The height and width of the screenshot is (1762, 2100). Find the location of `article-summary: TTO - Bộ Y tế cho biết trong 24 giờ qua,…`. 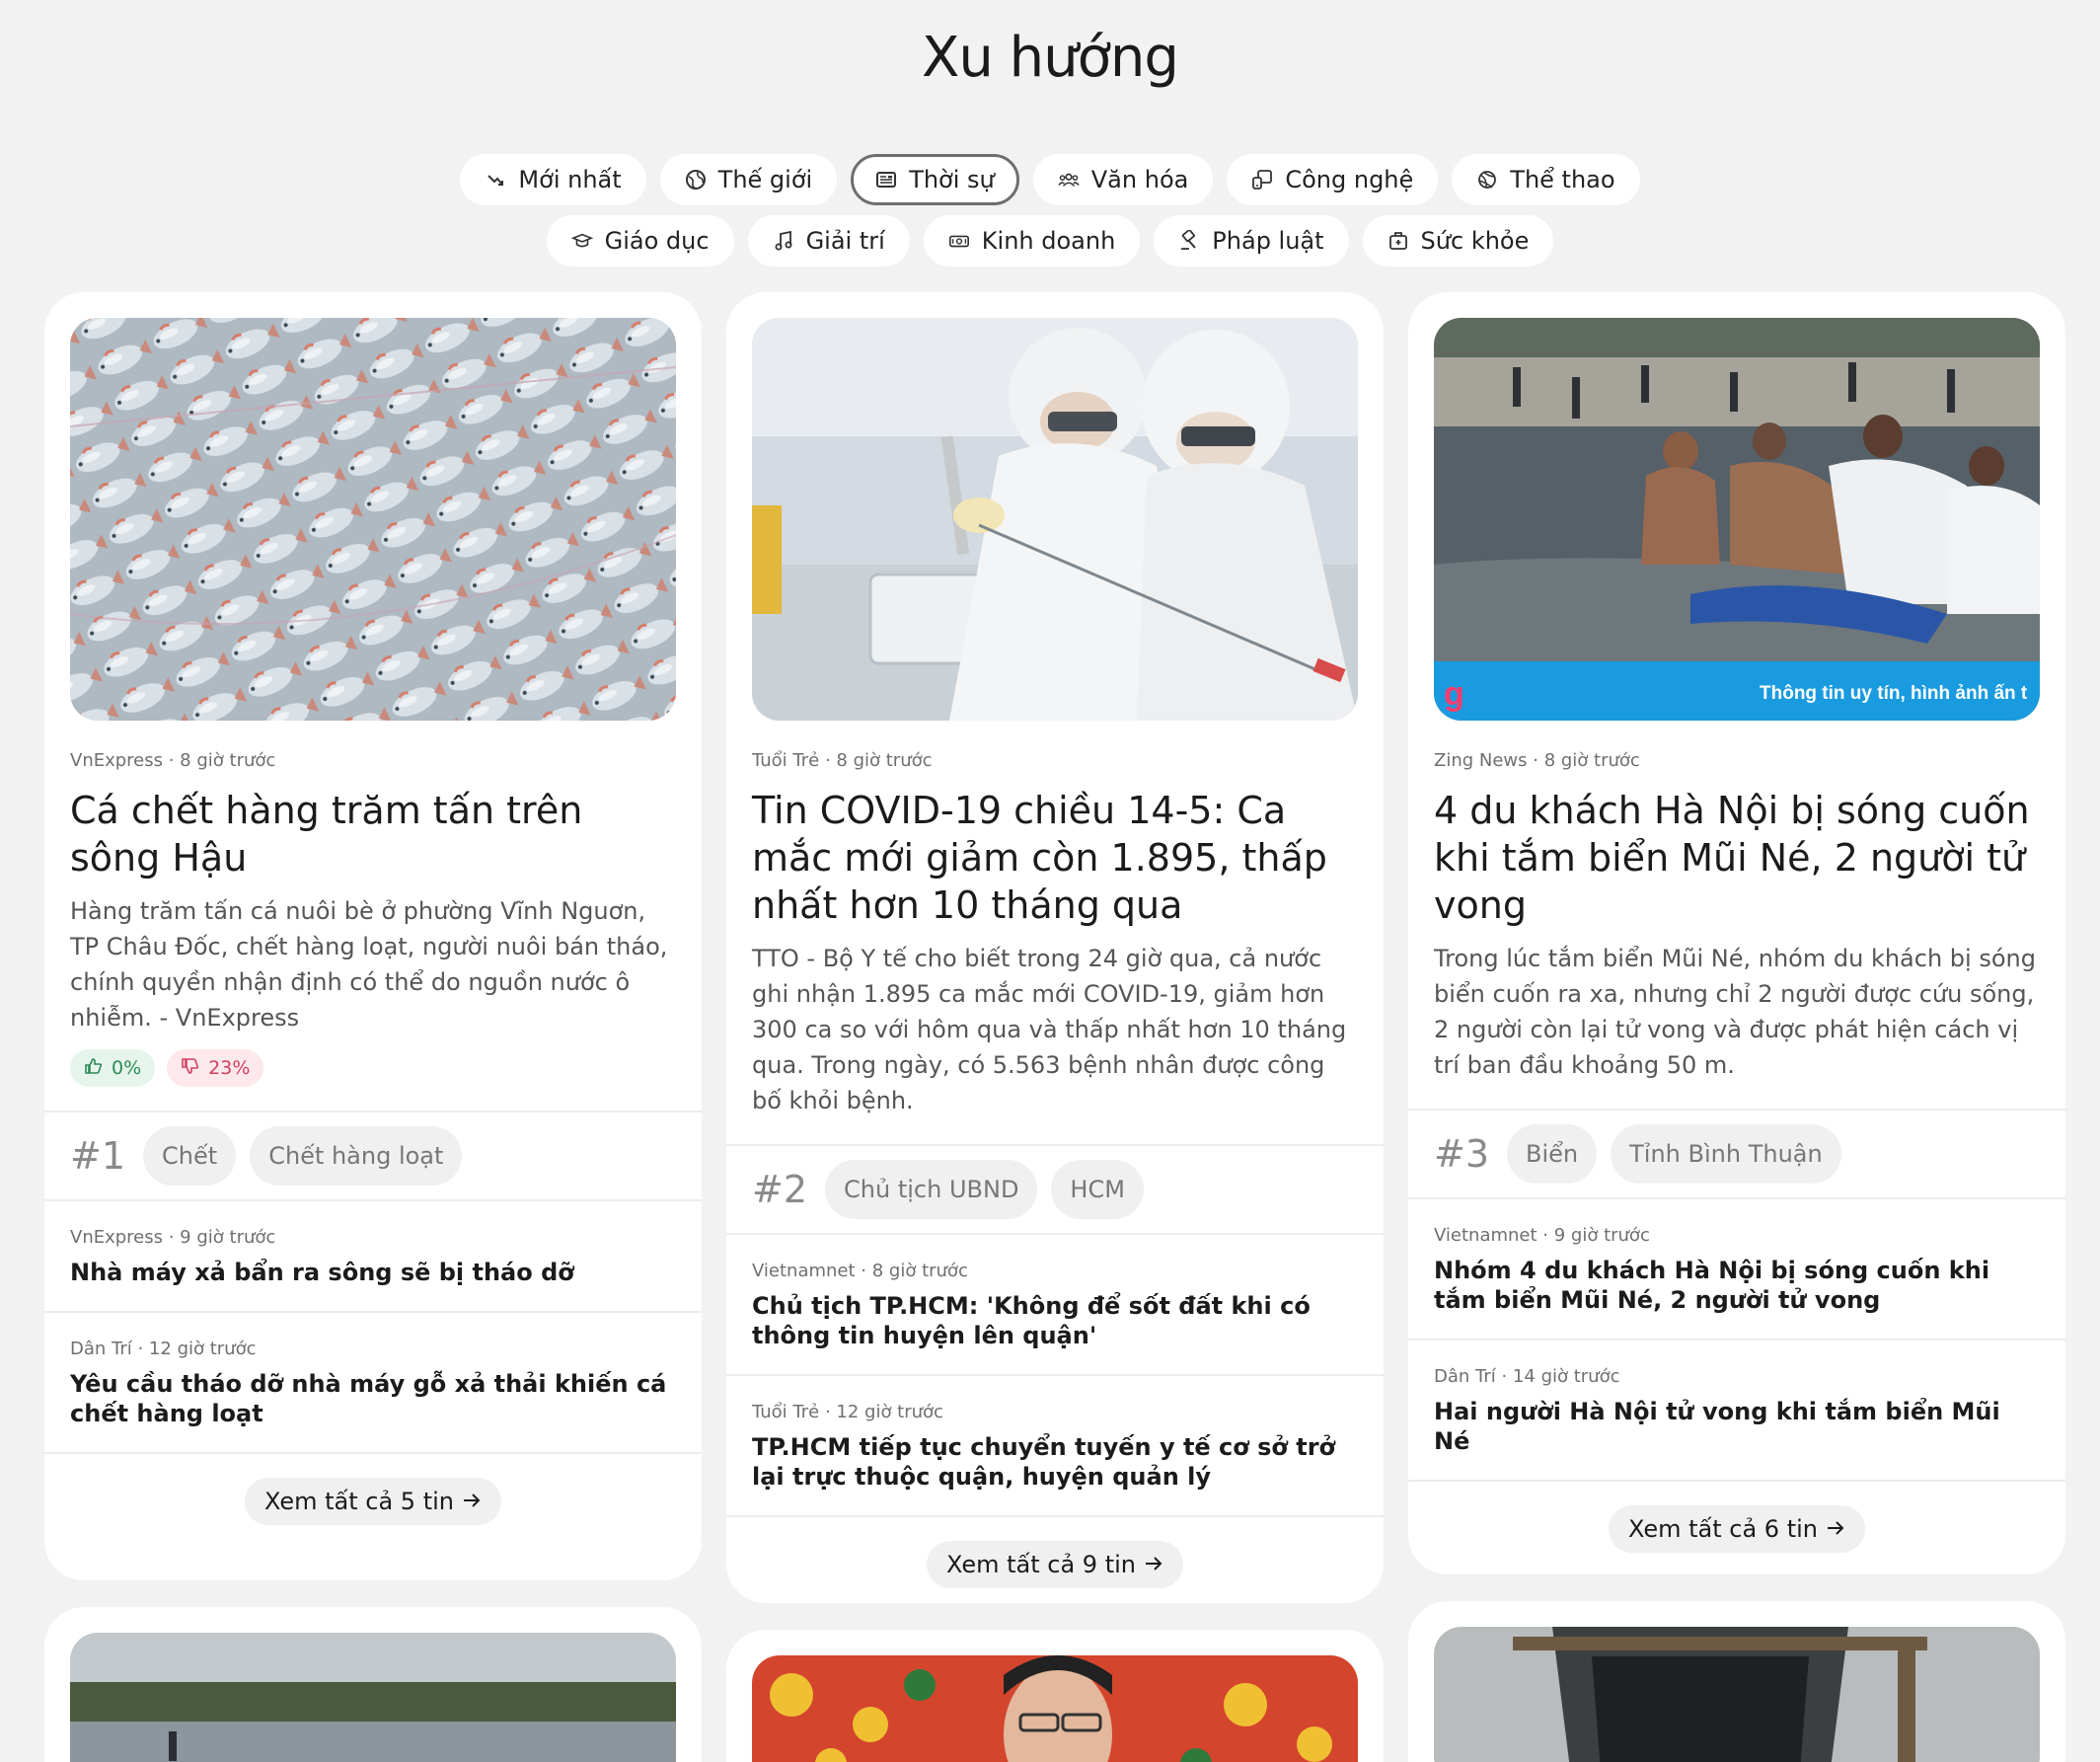

article-summary: TTO - Bộ Y tế cho biết trong 24 giờ qua,… is located at coordinates (1049, 1030).